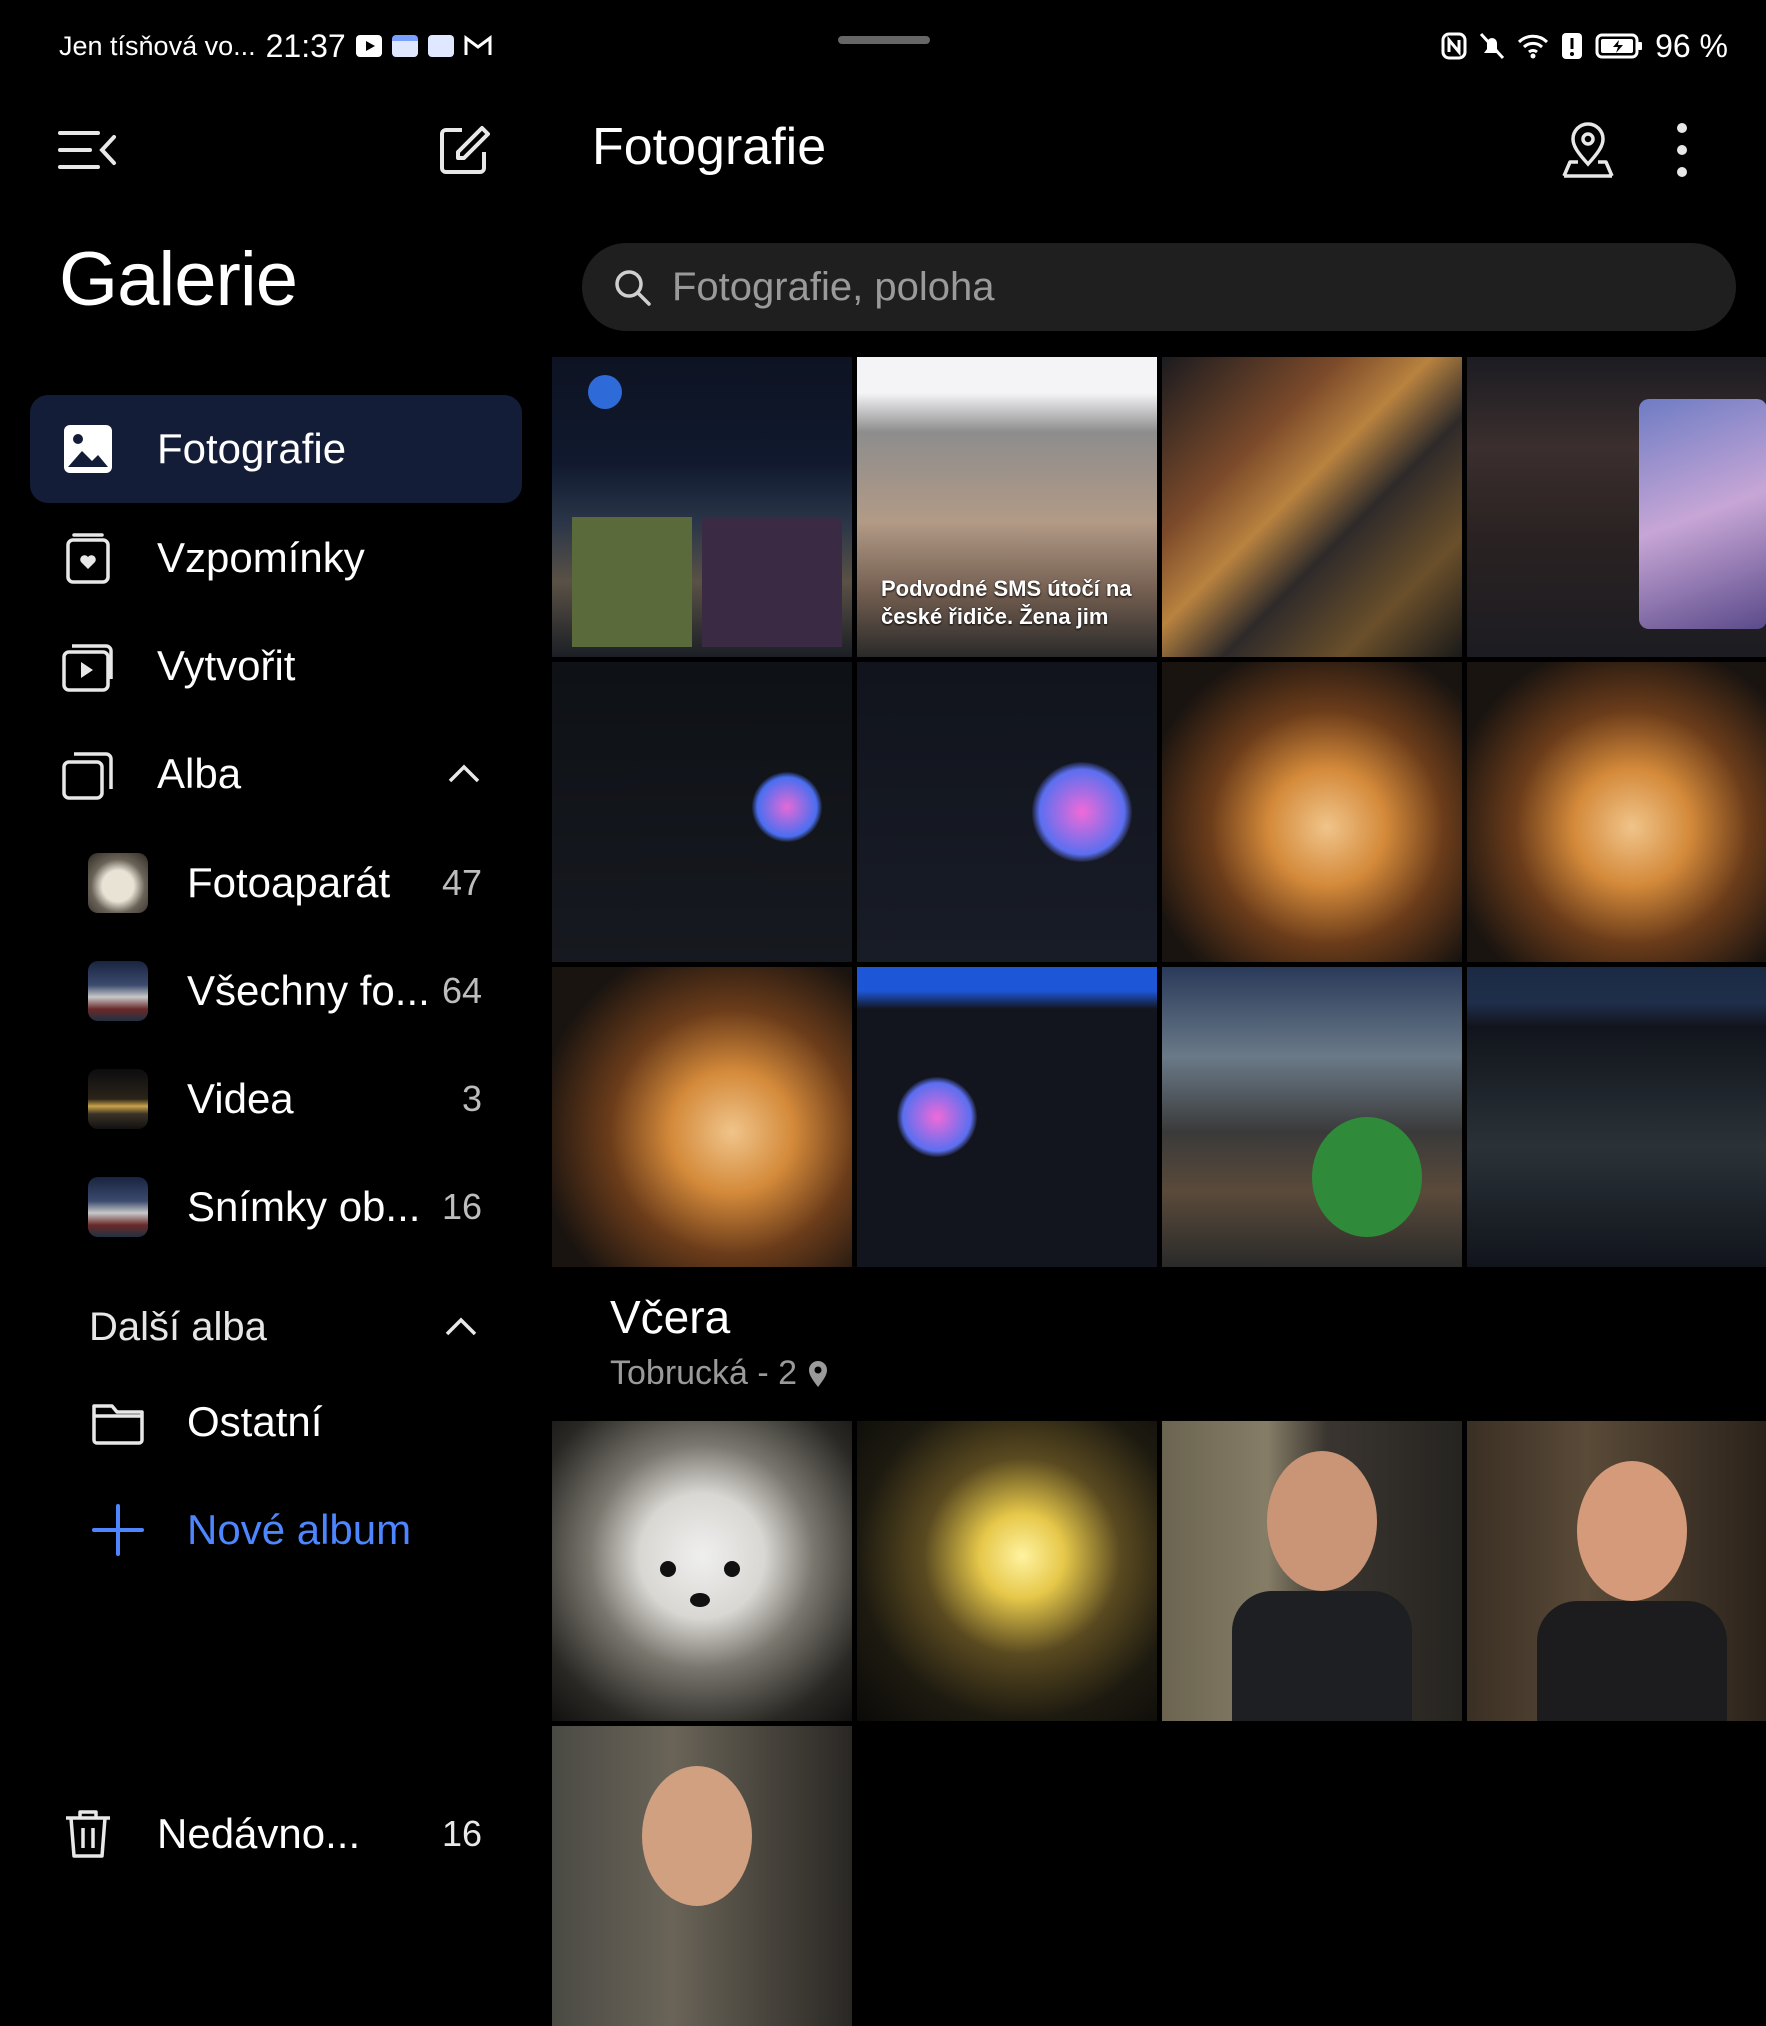  What do you see at coordinates (299, 1529) in the screenshot?
I see `new-album-label: Nové album` at bounding box center [299, 1529].